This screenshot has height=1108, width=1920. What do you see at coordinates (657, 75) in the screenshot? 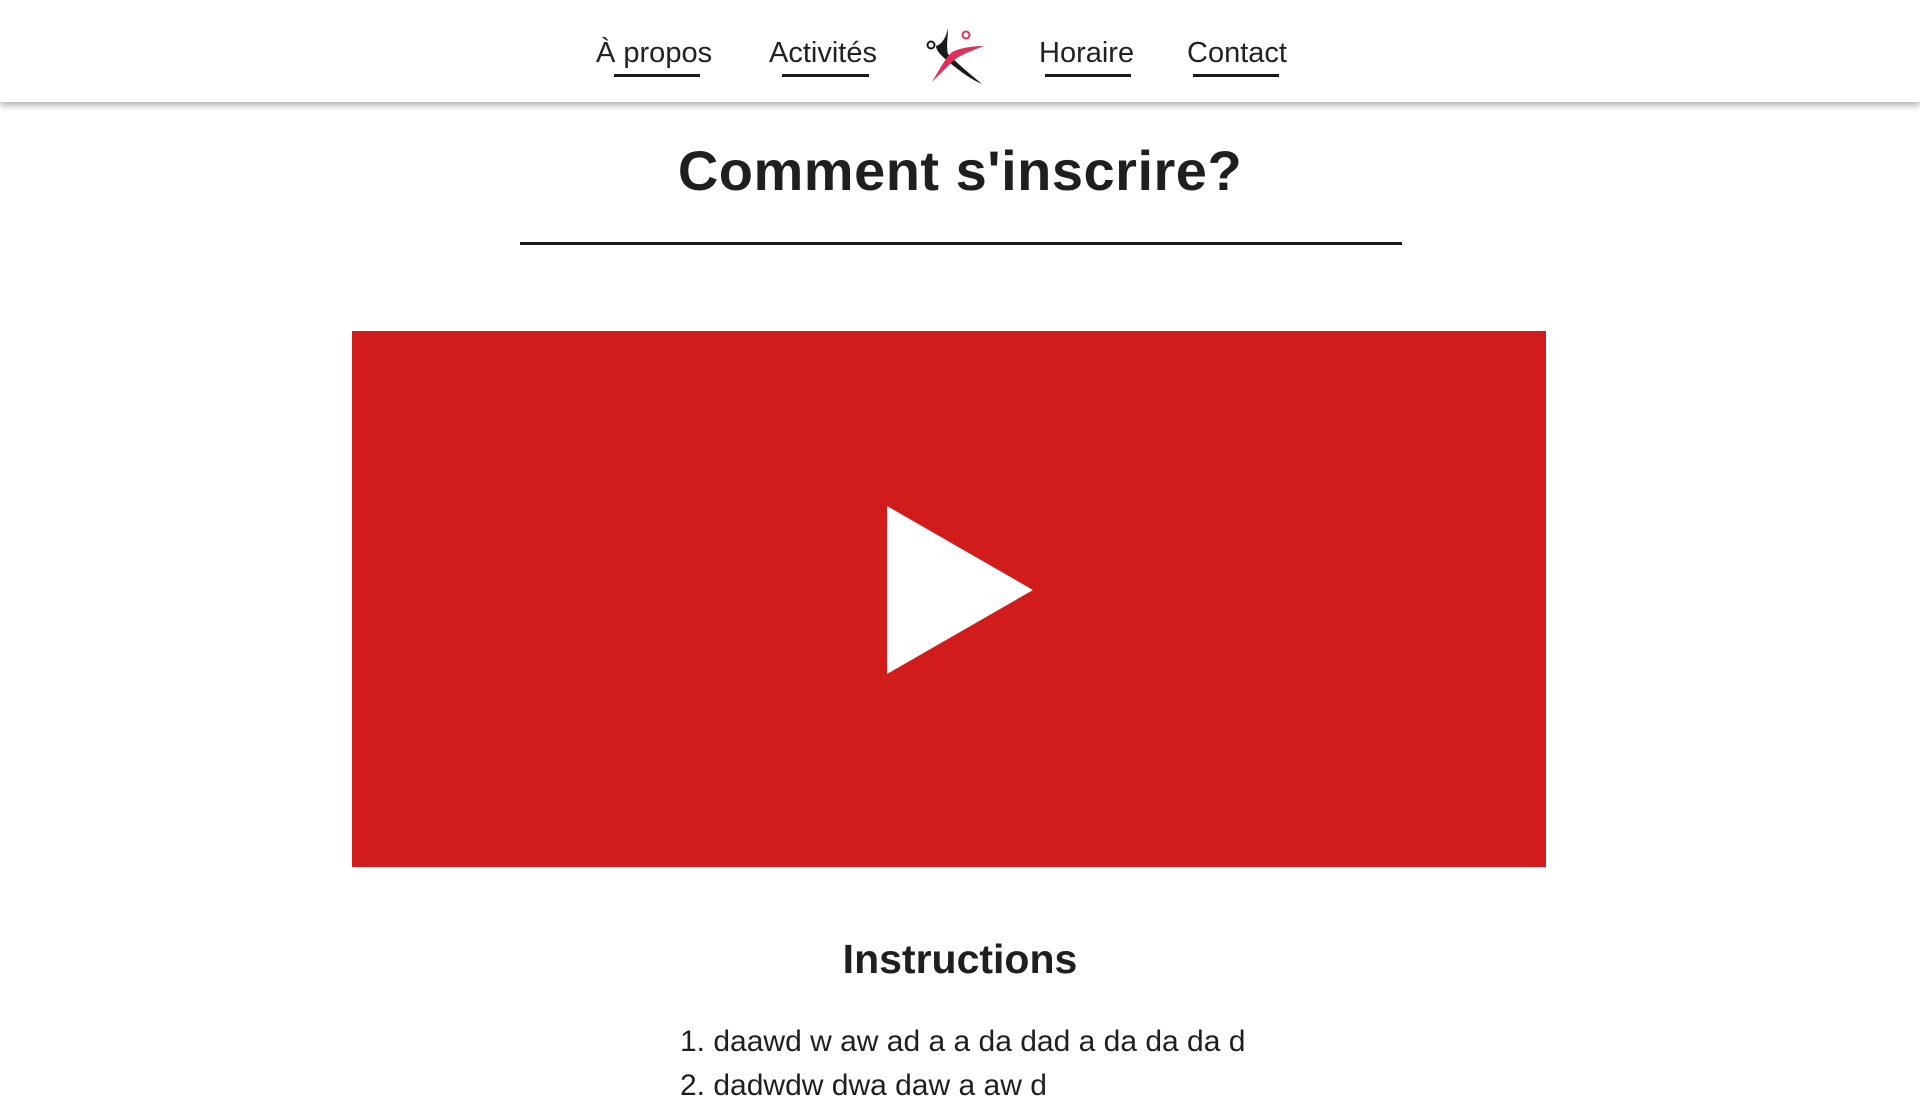
I see `nav-link-a-propos-underline` at bounding box center [657, 75].